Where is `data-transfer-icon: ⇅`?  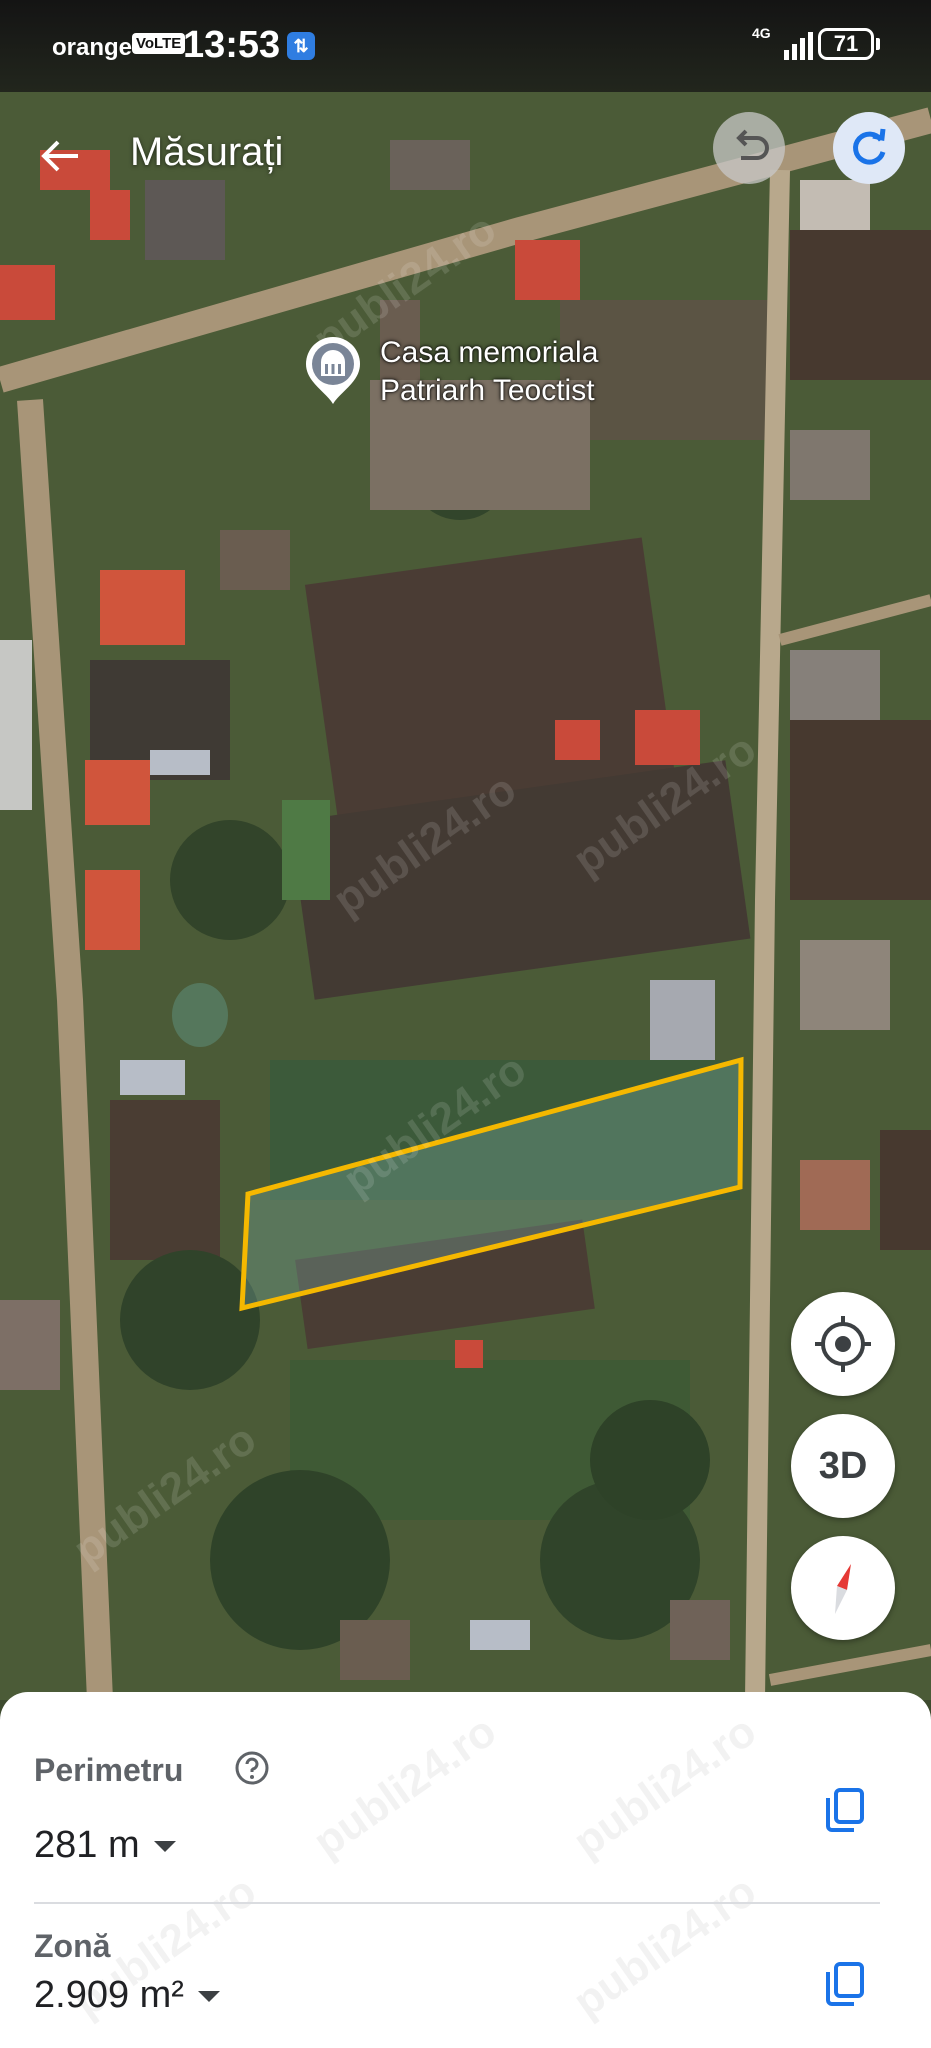 data-transfer-icon: ⇅ is located at coordinates (301, 46).